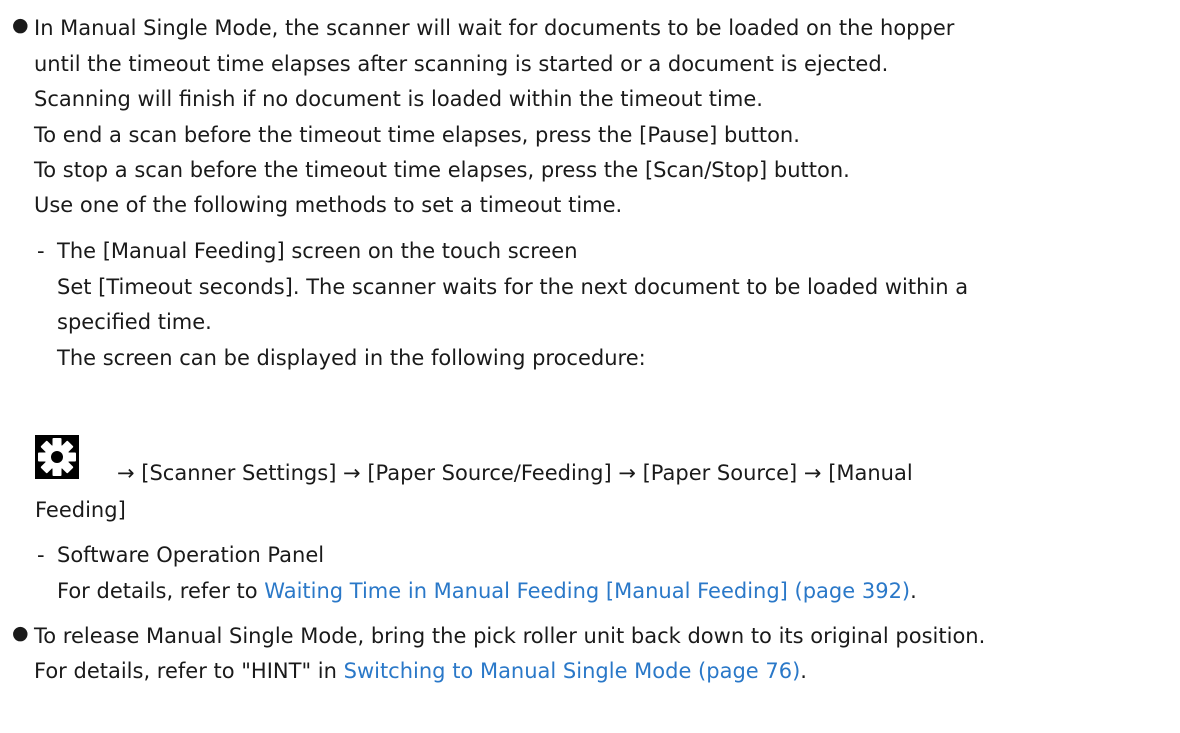 Image resolution: width=1180 pixels, height=733 pixels. I want to click on sub1-line-2: specified time., so click(134, 322).